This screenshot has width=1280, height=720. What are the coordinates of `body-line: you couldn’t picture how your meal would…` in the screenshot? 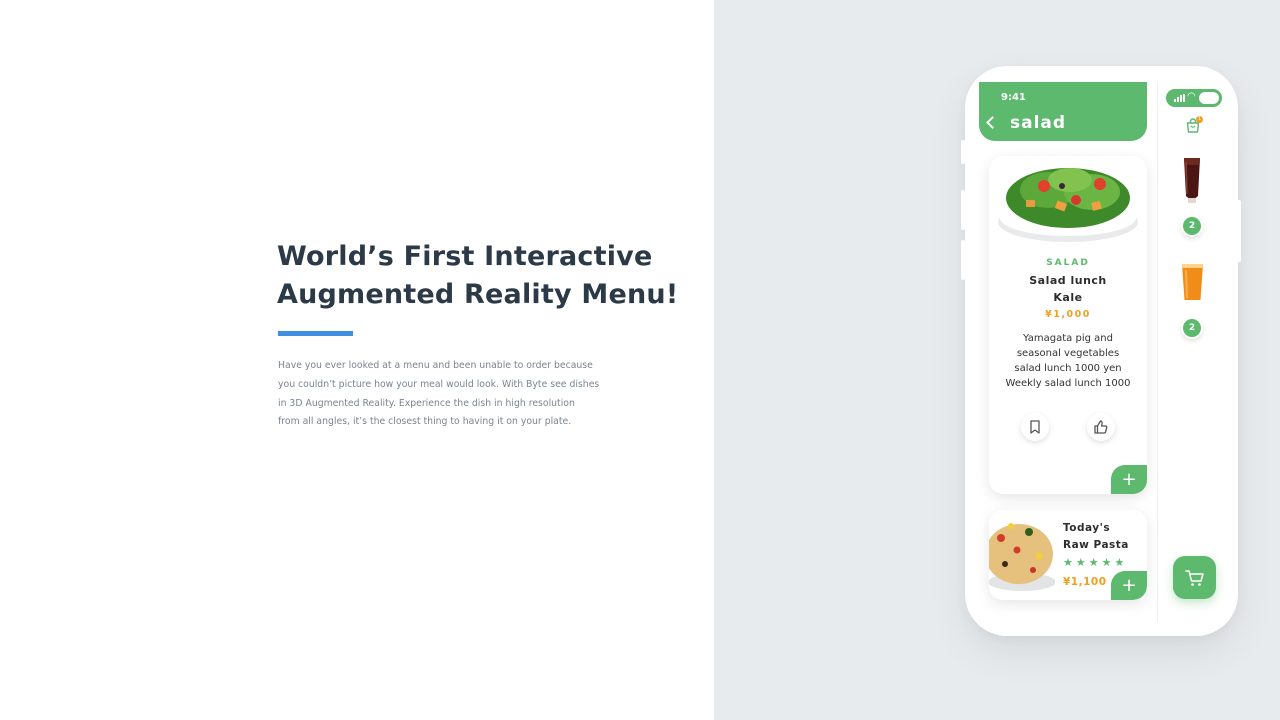 It's located at (439, 384).